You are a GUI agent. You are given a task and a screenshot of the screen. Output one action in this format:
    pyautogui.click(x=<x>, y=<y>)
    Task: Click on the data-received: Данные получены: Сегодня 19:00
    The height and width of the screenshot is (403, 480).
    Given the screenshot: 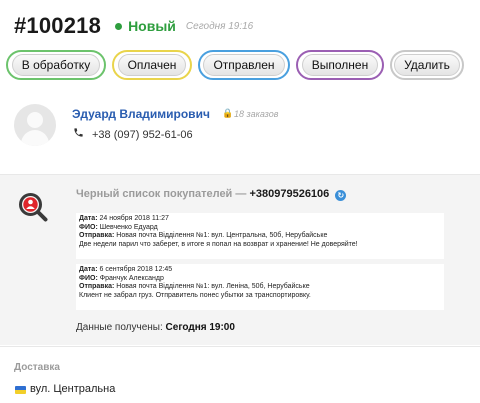 What is the action you would take?
    pyautogui.click(x=155, y=327)
    